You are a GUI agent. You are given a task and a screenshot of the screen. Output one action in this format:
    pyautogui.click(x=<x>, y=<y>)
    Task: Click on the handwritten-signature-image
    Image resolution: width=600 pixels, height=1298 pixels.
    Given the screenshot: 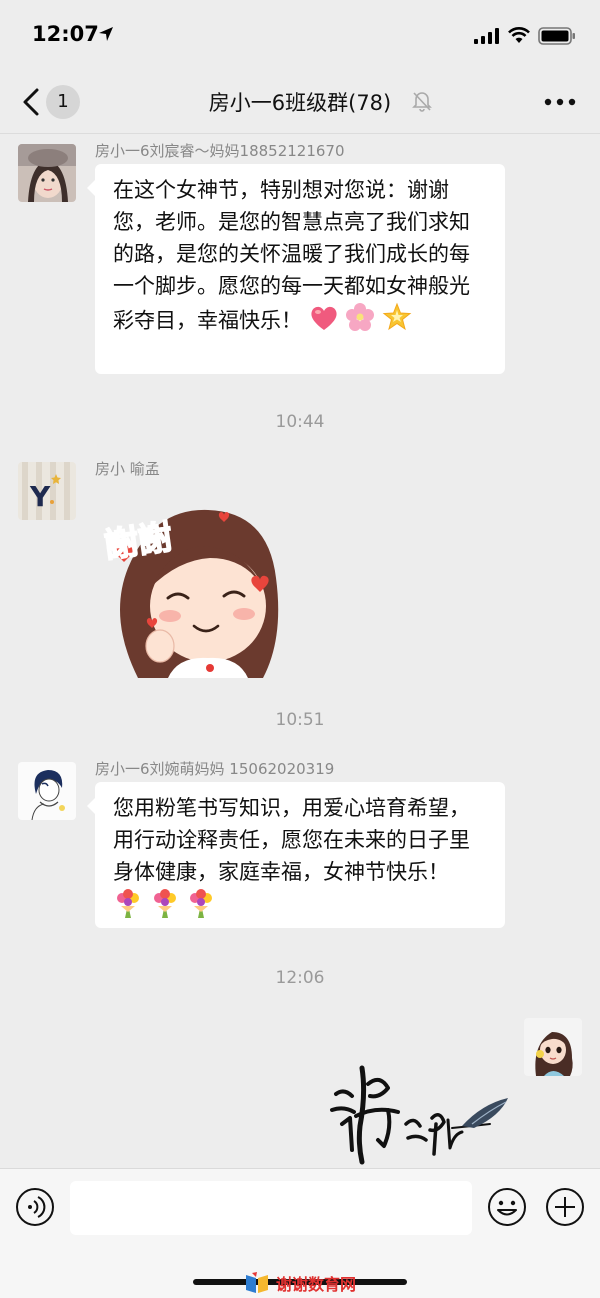 What is the action you would take?
    pyautogui.click(x=417, y=1111)
    